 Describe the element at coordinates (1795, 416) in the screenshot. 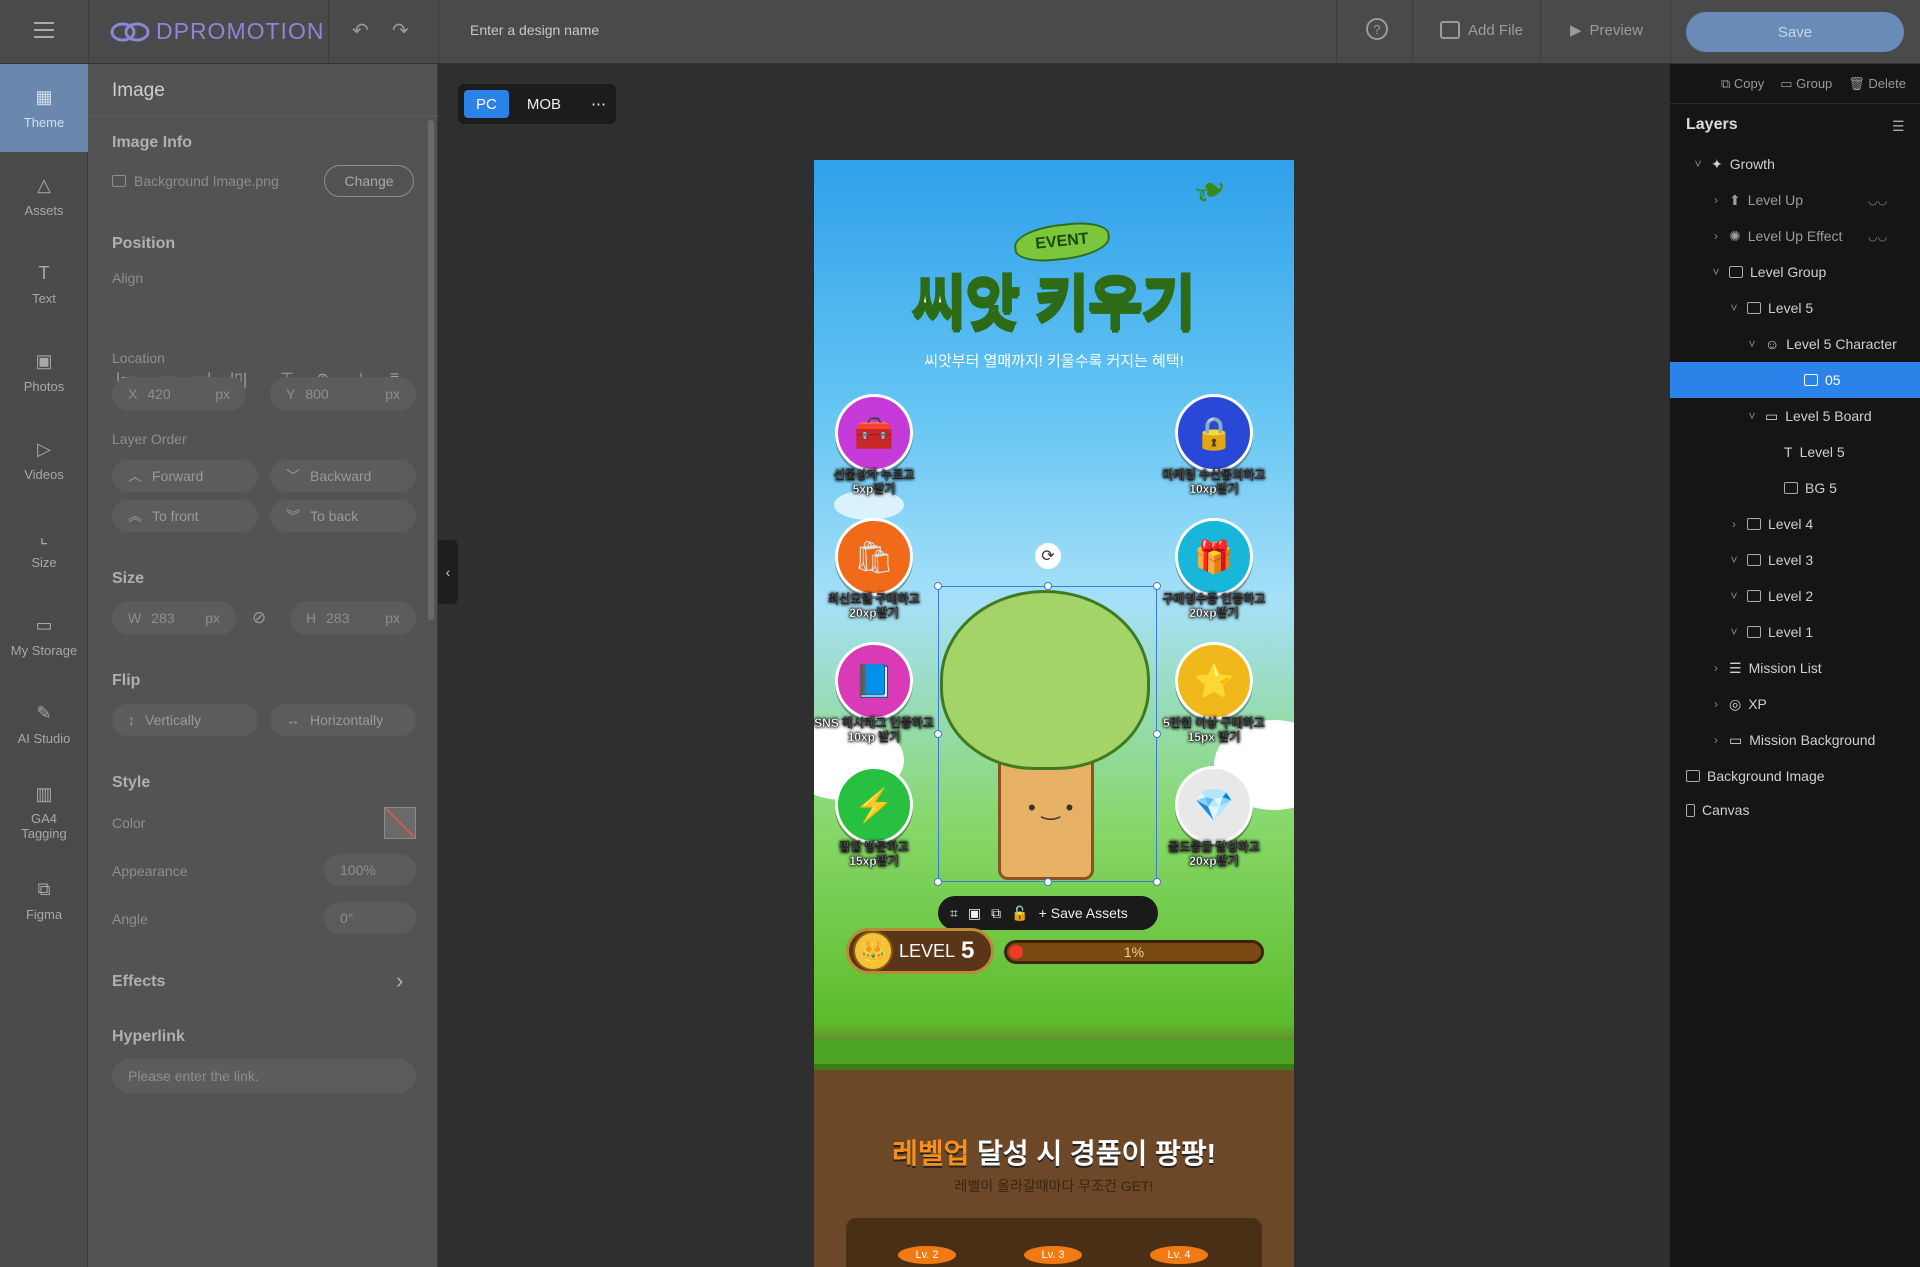

I see `layer-row: ˅ ▭ Level 5 Board` at that location.